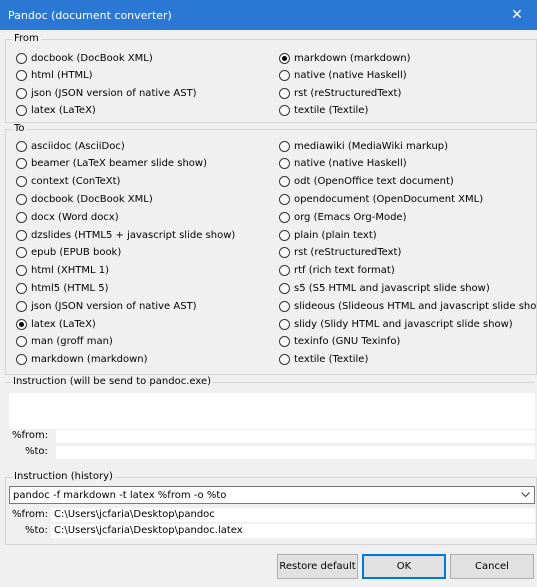  I want to click on to-option: markdown (markdown), so click(82, 360).